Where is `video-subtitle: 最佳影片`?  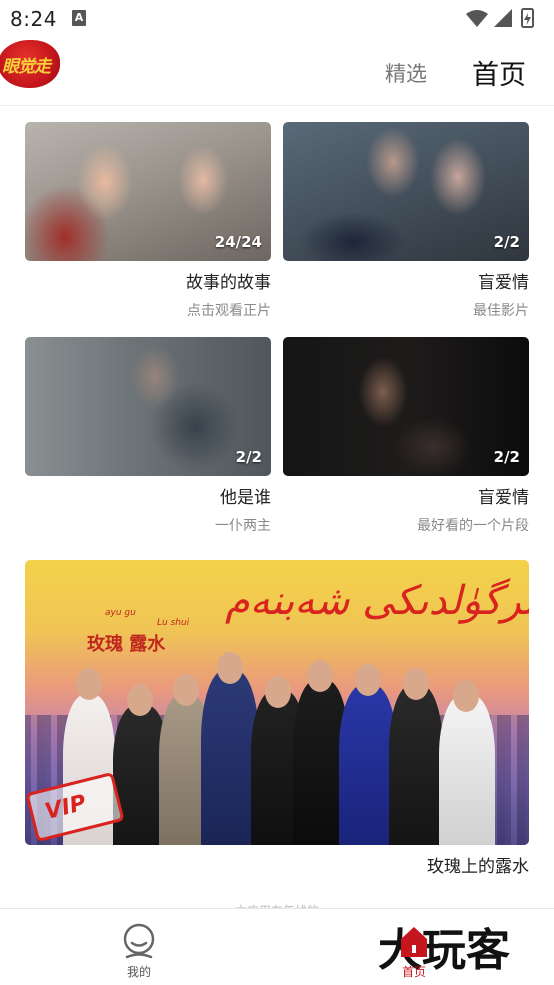 video-subtitle: 最佳影片 is located at coordinates (501, 311).